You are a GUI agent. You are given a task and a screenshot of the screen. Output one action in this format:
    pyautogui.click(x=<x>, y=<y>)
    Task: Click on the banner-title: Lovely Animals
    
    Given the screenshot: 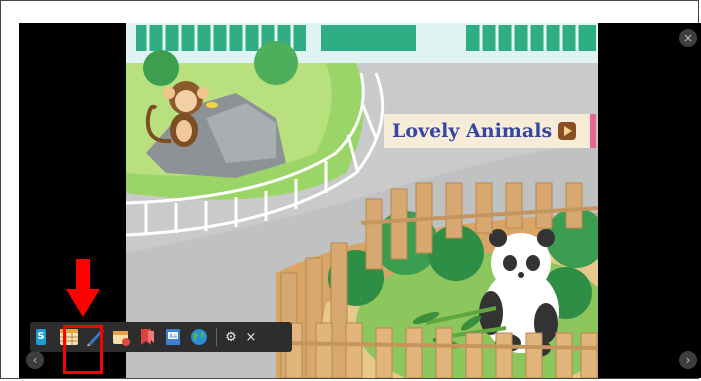 What is the action you would take?
    pyautogui.click(x=472, y=131)
    